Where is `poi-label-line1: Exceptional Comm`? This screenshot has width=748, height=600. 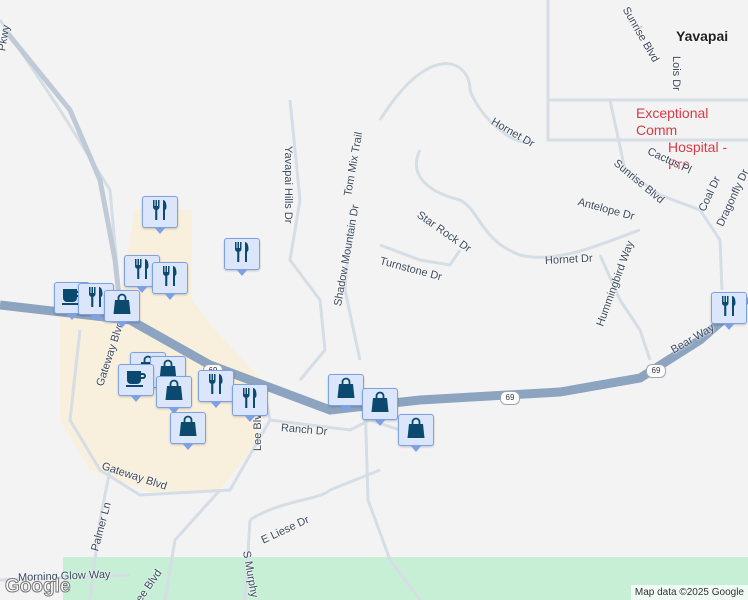
poi-label-line1: Exceptional Comm is located at coordinates (672, 121).